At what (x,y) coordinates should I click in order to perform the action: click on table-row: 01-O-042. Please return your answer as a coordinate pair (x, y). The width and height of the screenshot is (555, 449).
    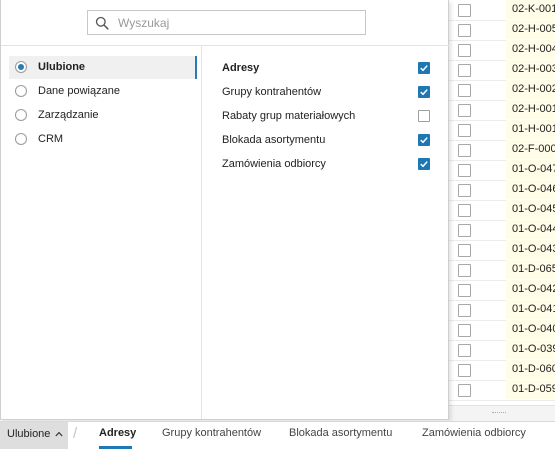
    Looking at the image, I should click on (502, 290).